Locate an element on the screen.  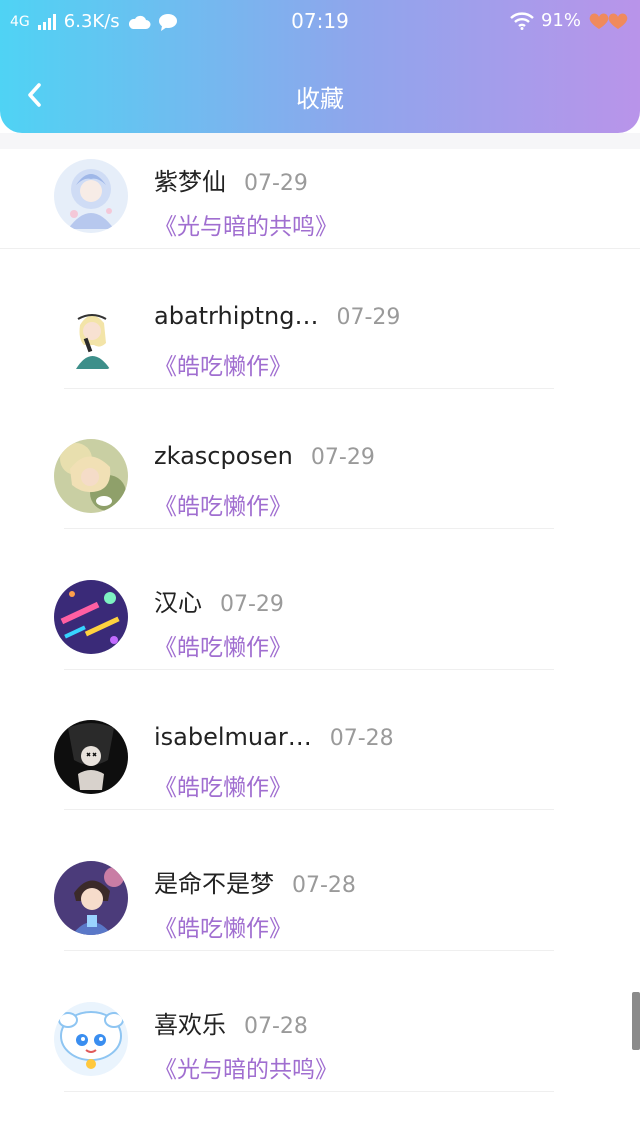
status-left: 4G 6.3K/s is located at coordinates (94, 21).